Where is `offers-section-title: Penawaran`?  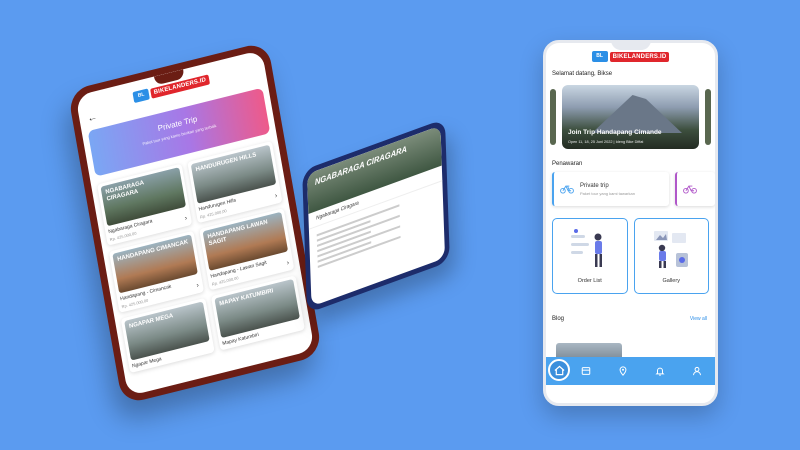
offers-section-title: Penawaran is located at coordinates (567, 164).